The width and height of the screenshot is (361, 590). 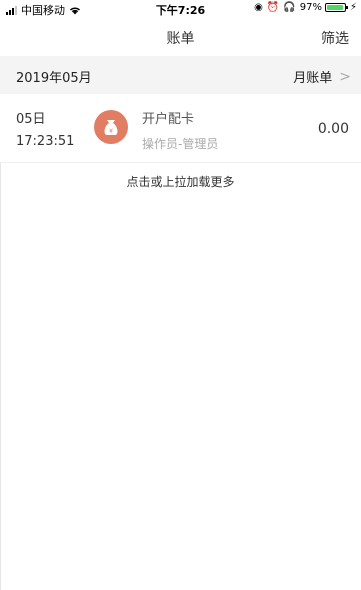 I want to click on location-icon: ◉, so click(x=258, y=7).